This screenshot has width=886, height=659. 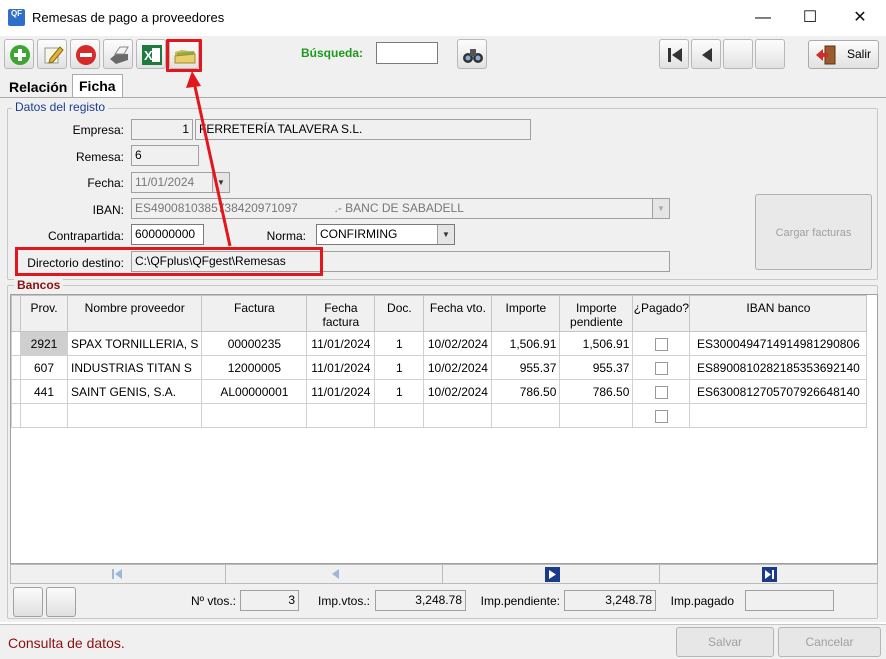 I want to click on cell-importe: 1,506.91, so click(x=526, y=343).